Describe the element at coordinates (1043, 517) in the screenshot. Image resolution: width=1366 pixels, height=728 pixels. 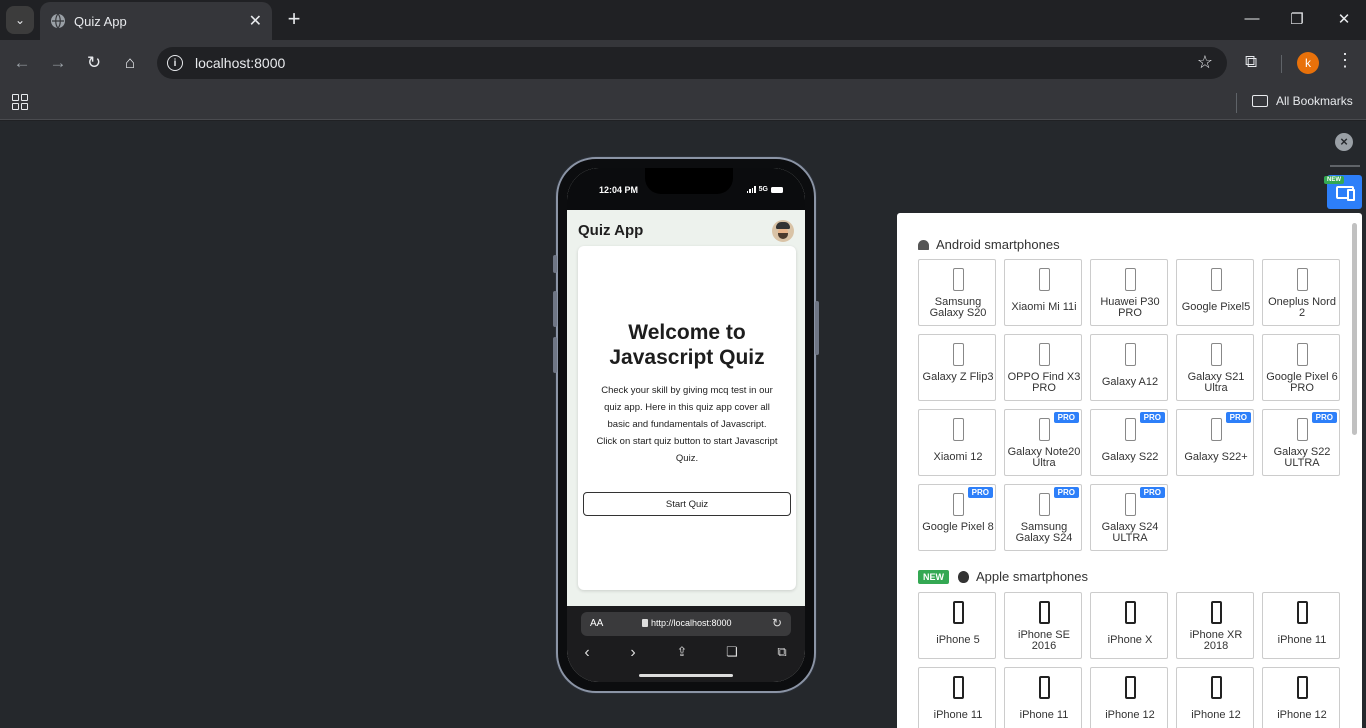
I see `device-tile: Samsung Galaxy S24 PRO` at that location.